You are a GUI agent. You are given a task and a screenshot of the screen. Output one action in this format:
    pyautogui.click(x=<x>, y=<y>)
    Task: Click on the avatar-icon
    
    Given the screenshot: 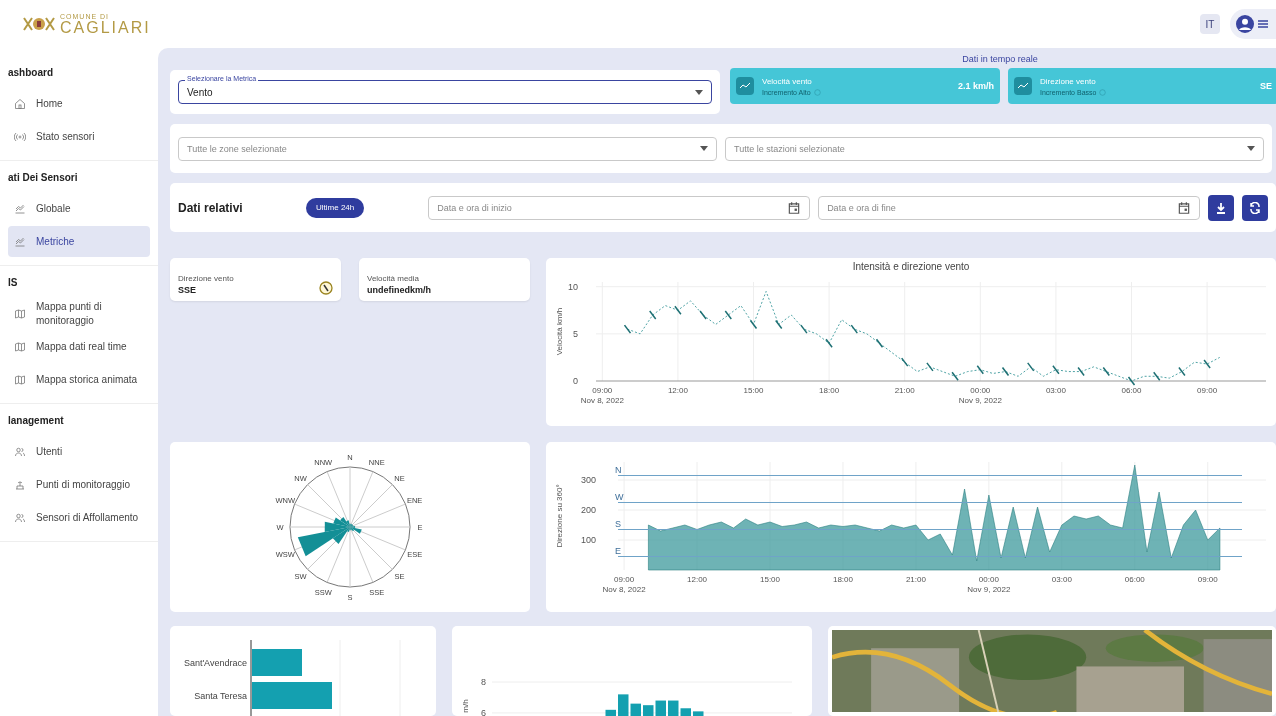 What is the action you would take?
    pyautogui.click(x=1245, y=24)
    